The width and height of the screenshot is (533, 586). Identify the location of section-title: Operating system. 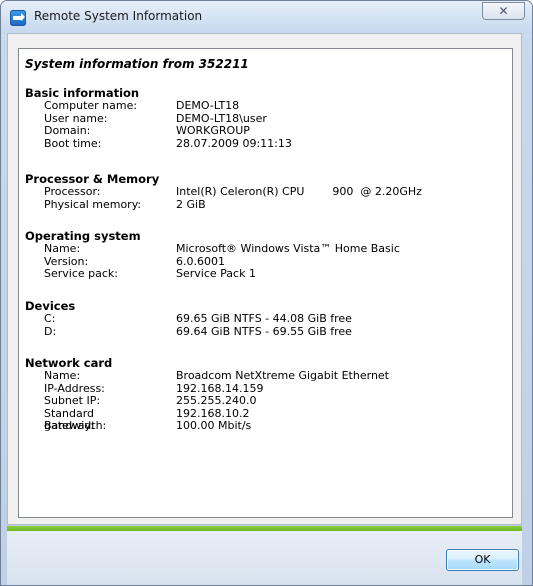
(83, 236).